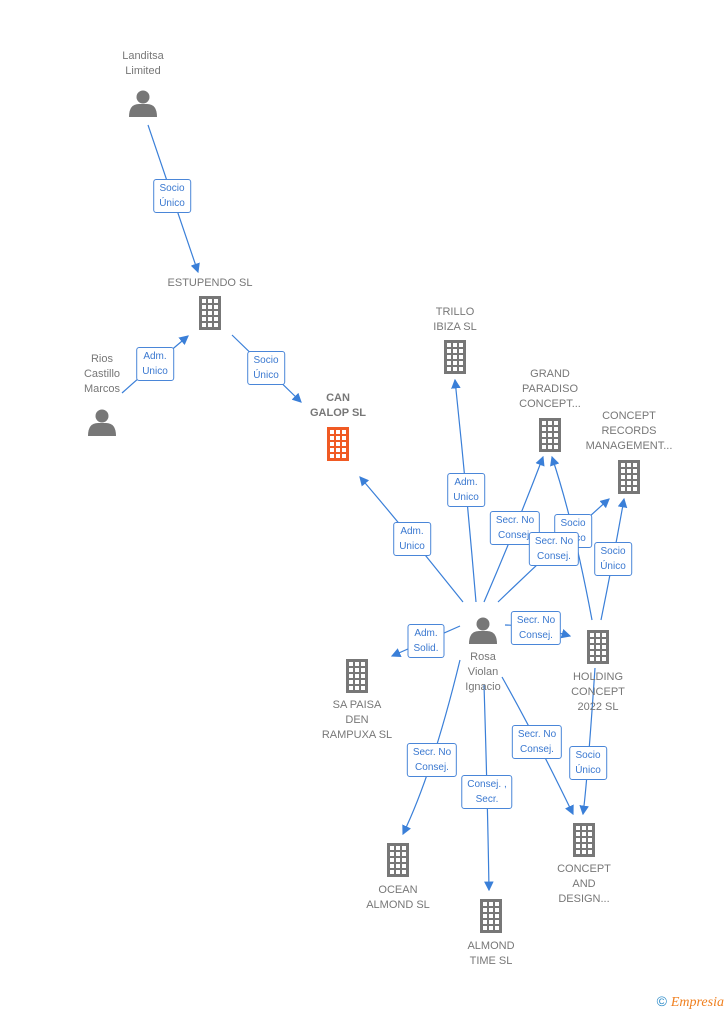  Describe the element at coordinates (487, 792) in the screenshot. I see `relation-label: Consej. , Secr.` at that location.